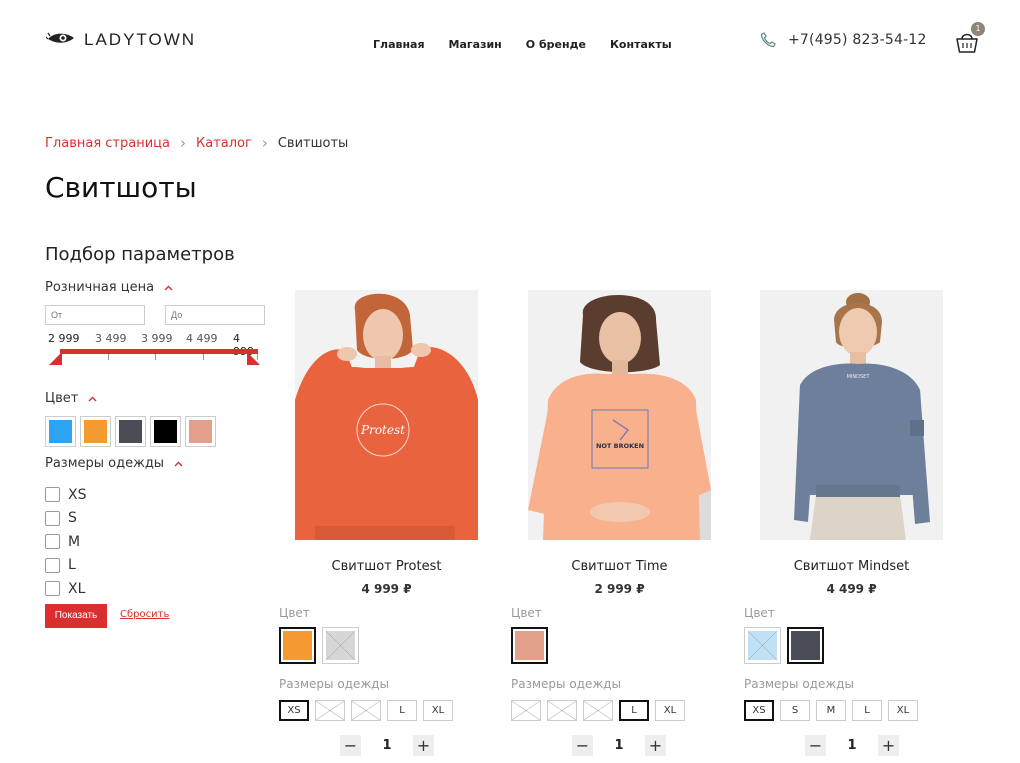 The image size is (1020, 763). What do you see at coordinates (74, 541) in the screenshot?
I see `size-option-label: M` at bounding box center [74, 541].